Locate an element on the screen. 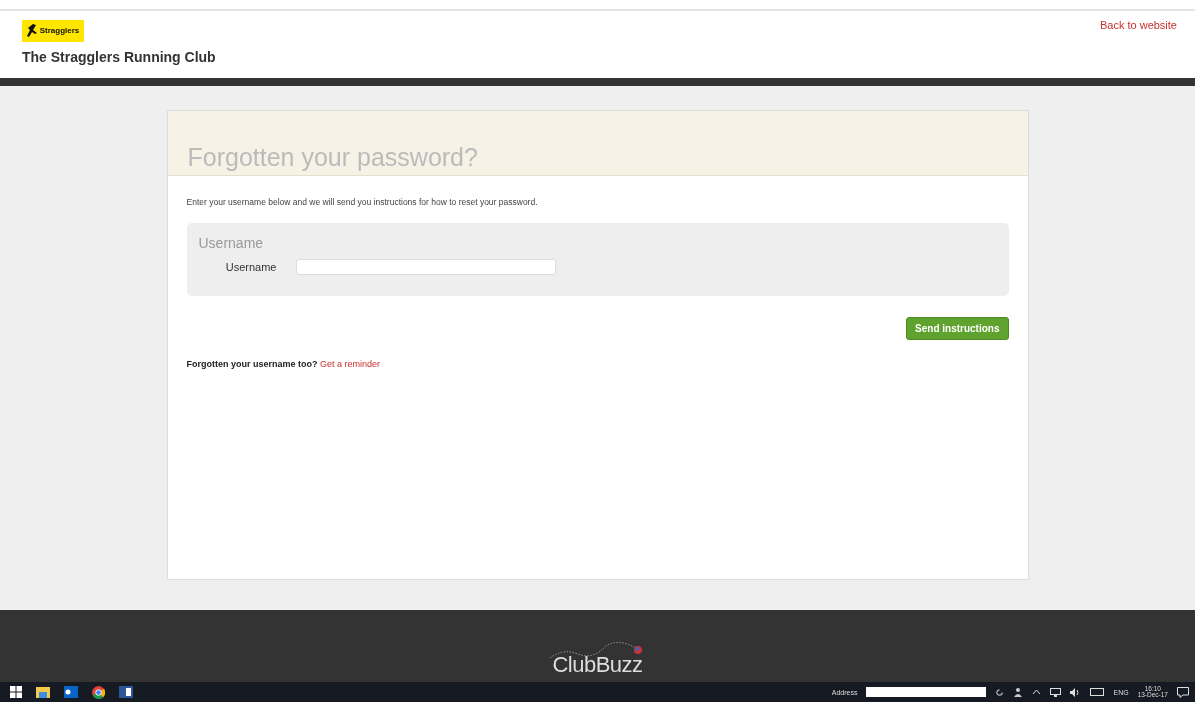  network-icon is located at coordinates (1056, 692).